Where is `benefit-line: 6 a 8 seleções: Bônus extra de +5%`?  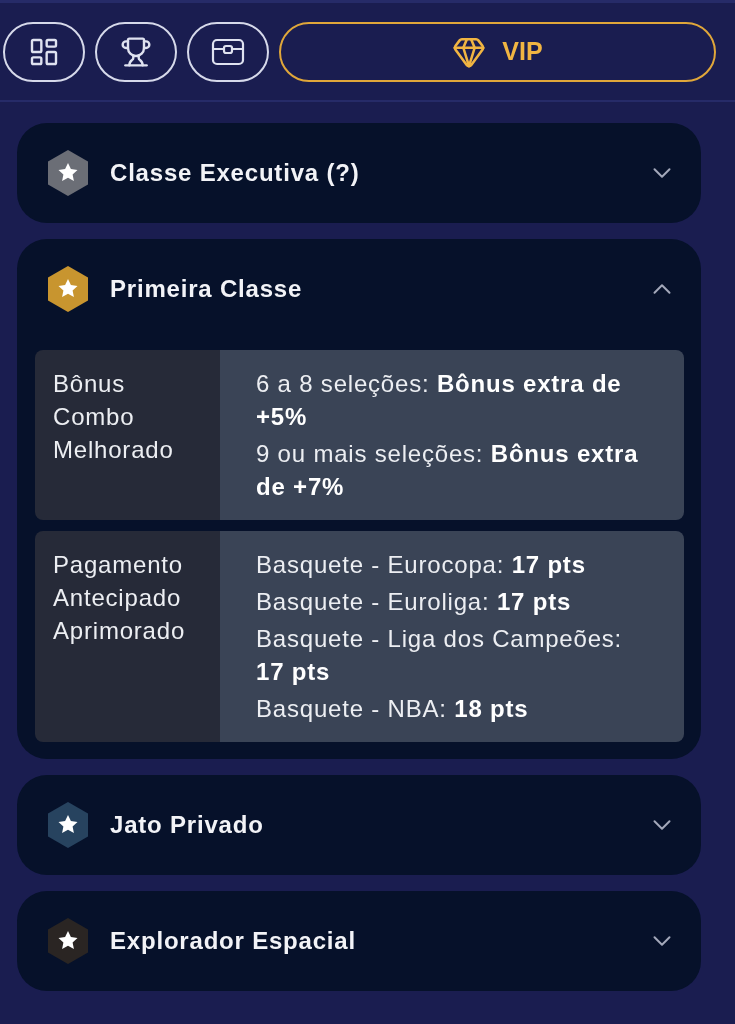 benefit-line: 6 a 8 seleções: Bônus extra de +5% is located at coordinates (439, 400).